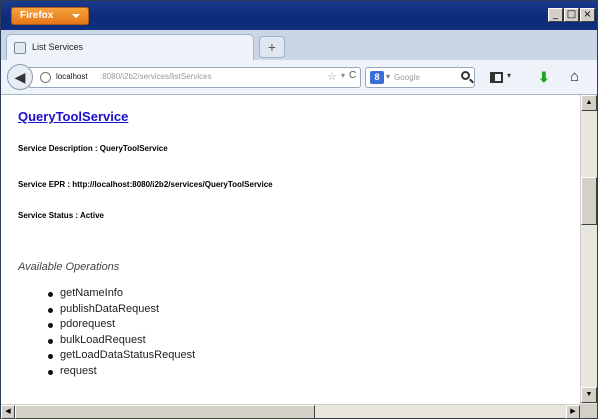 The width and height of the screenshot is (598, 419). What do you see at coordinates (121, 294) in the screenshot?
I see `list-item: getNameInfo` at bounding box center [121, 294].